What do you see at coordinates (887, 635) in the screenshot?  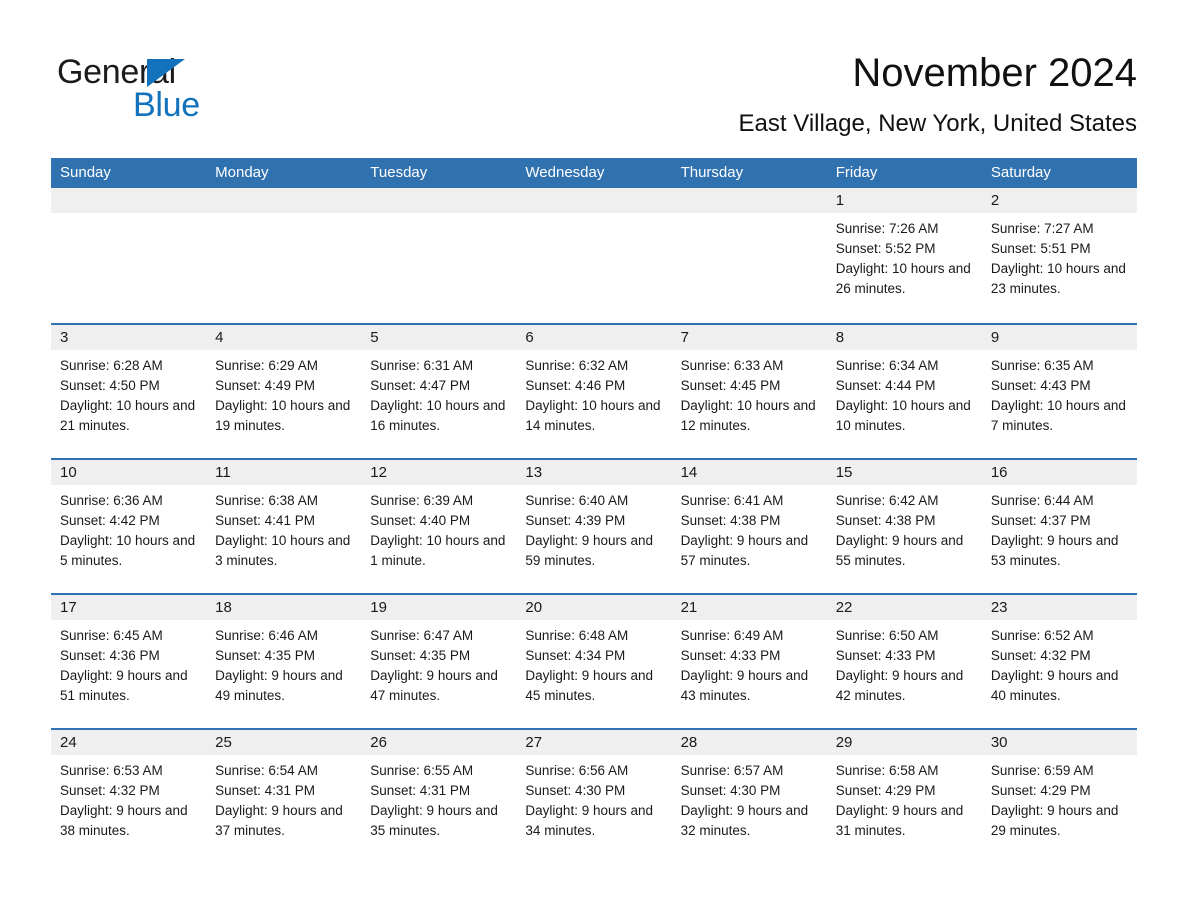 I see `sunrise-text: Sunrise: 6:50 AM` at bounding box center [887, 635].